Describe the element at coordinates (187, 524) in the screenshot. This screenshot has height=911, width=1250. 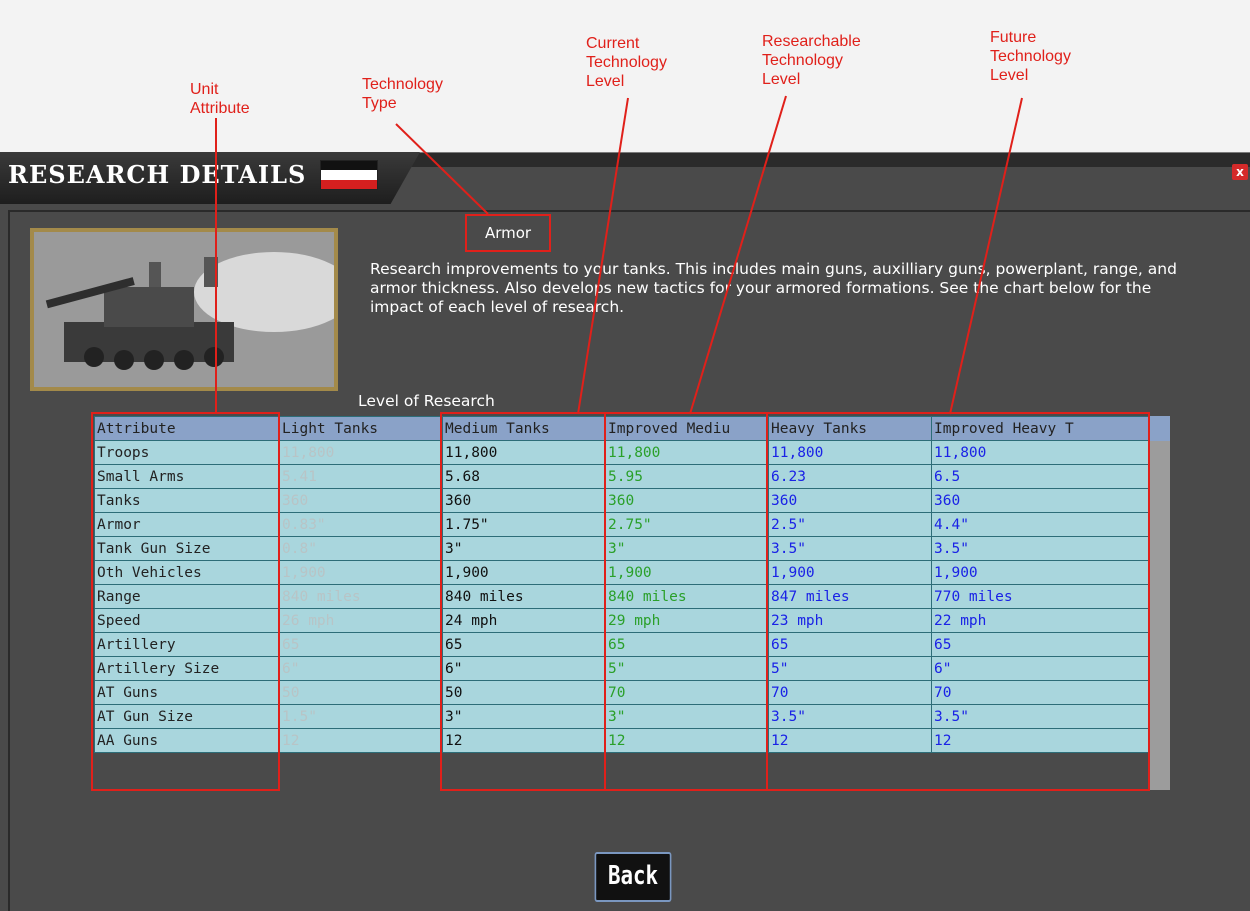
I see `cell-attribute: Armor` at that location.